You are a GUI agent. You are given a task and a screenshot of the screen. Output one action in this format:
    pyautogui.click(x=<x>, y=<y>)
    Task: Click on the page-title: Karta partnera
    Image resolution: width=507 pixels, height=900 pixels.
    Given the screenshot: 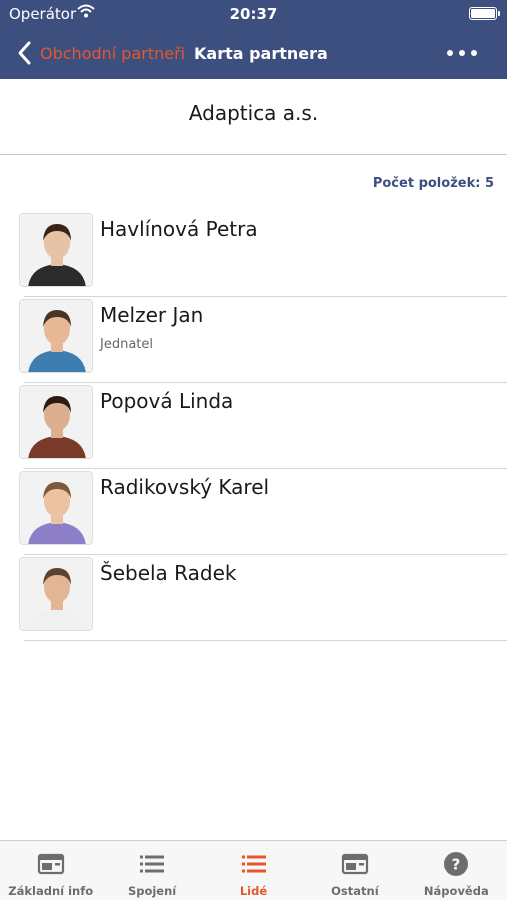 What is the action you would take?
    pyautogui.click(x=261, y=53)
    